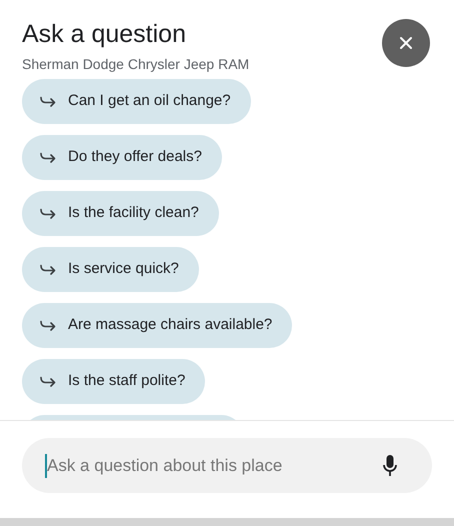 This screenshot has height=526, width=454. I want to click on close-icon, so click(406, 43).